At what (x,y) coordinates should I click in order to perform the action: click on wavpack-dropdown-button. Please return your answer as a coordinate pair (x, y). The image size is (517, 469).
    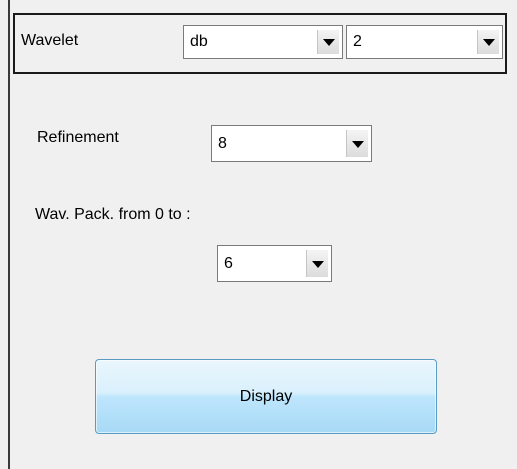
    Looking at the image, I should click on (317, 263).